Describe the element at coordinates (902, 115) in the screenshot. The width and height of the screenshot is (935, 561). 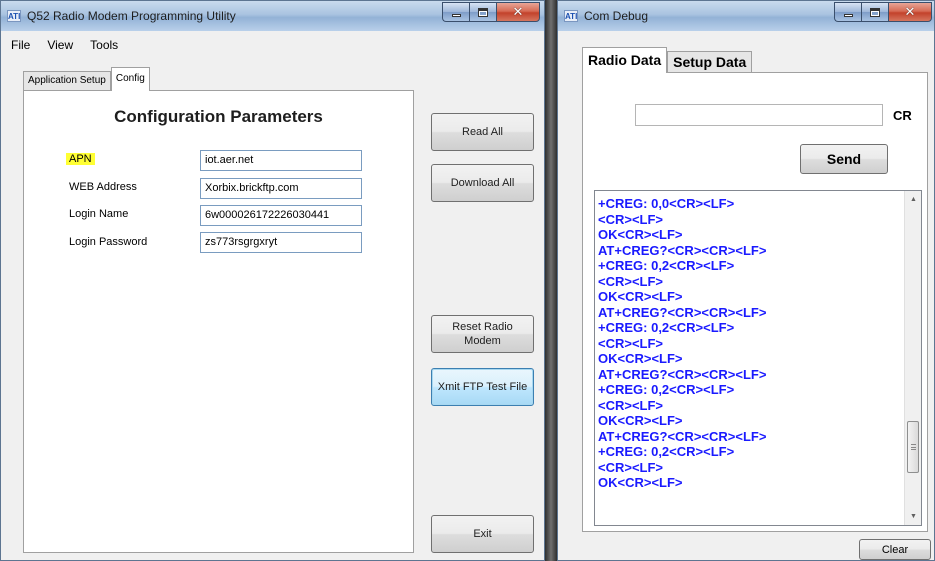
I see `cr-label: CR` at that location.